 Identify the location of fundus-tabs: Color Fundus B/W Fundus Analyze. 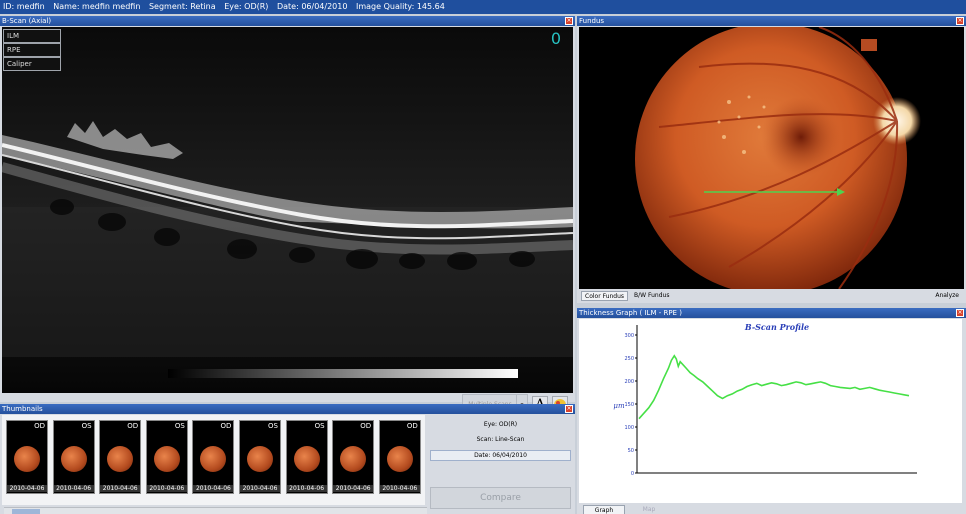
(771, 296).